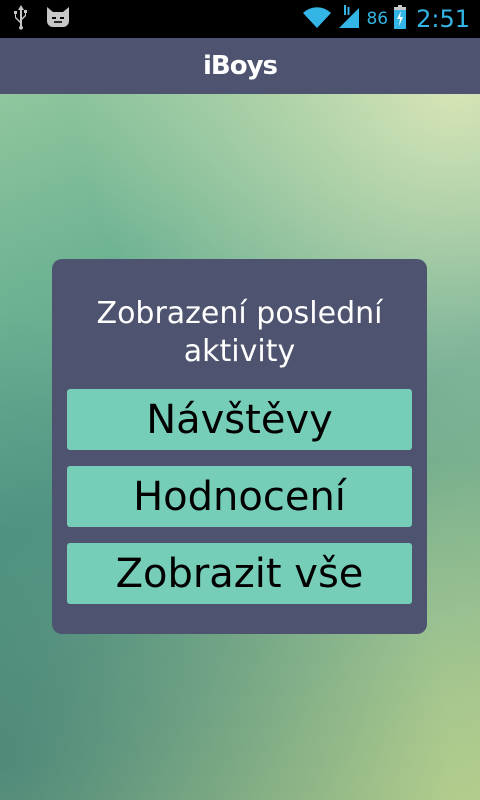  What do you see at coordinates (42, 19) in the screenshot?
I see `status-left` at bounding box center [42, 19].